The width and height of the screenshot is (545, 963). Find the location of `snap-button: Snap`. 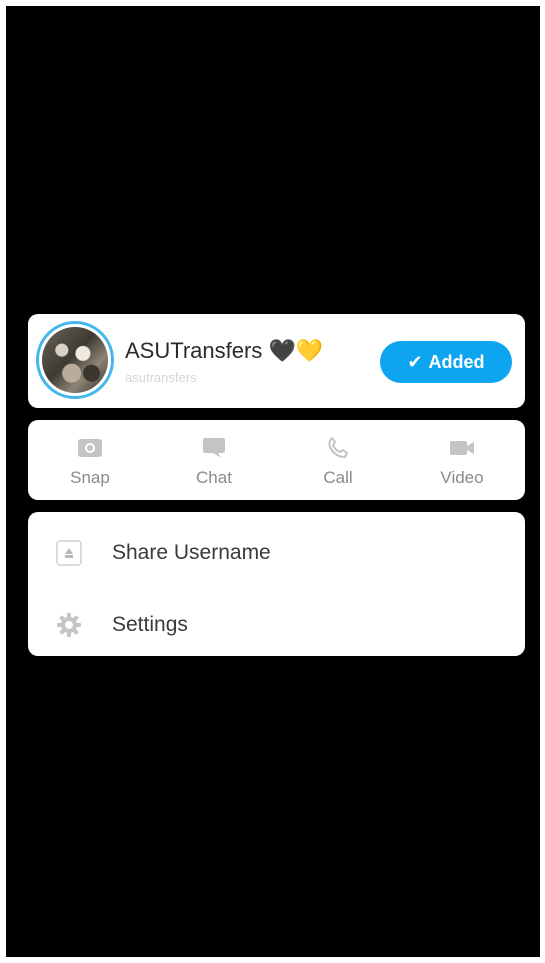

snap-button: Snap is located at coordinates (90, 460).